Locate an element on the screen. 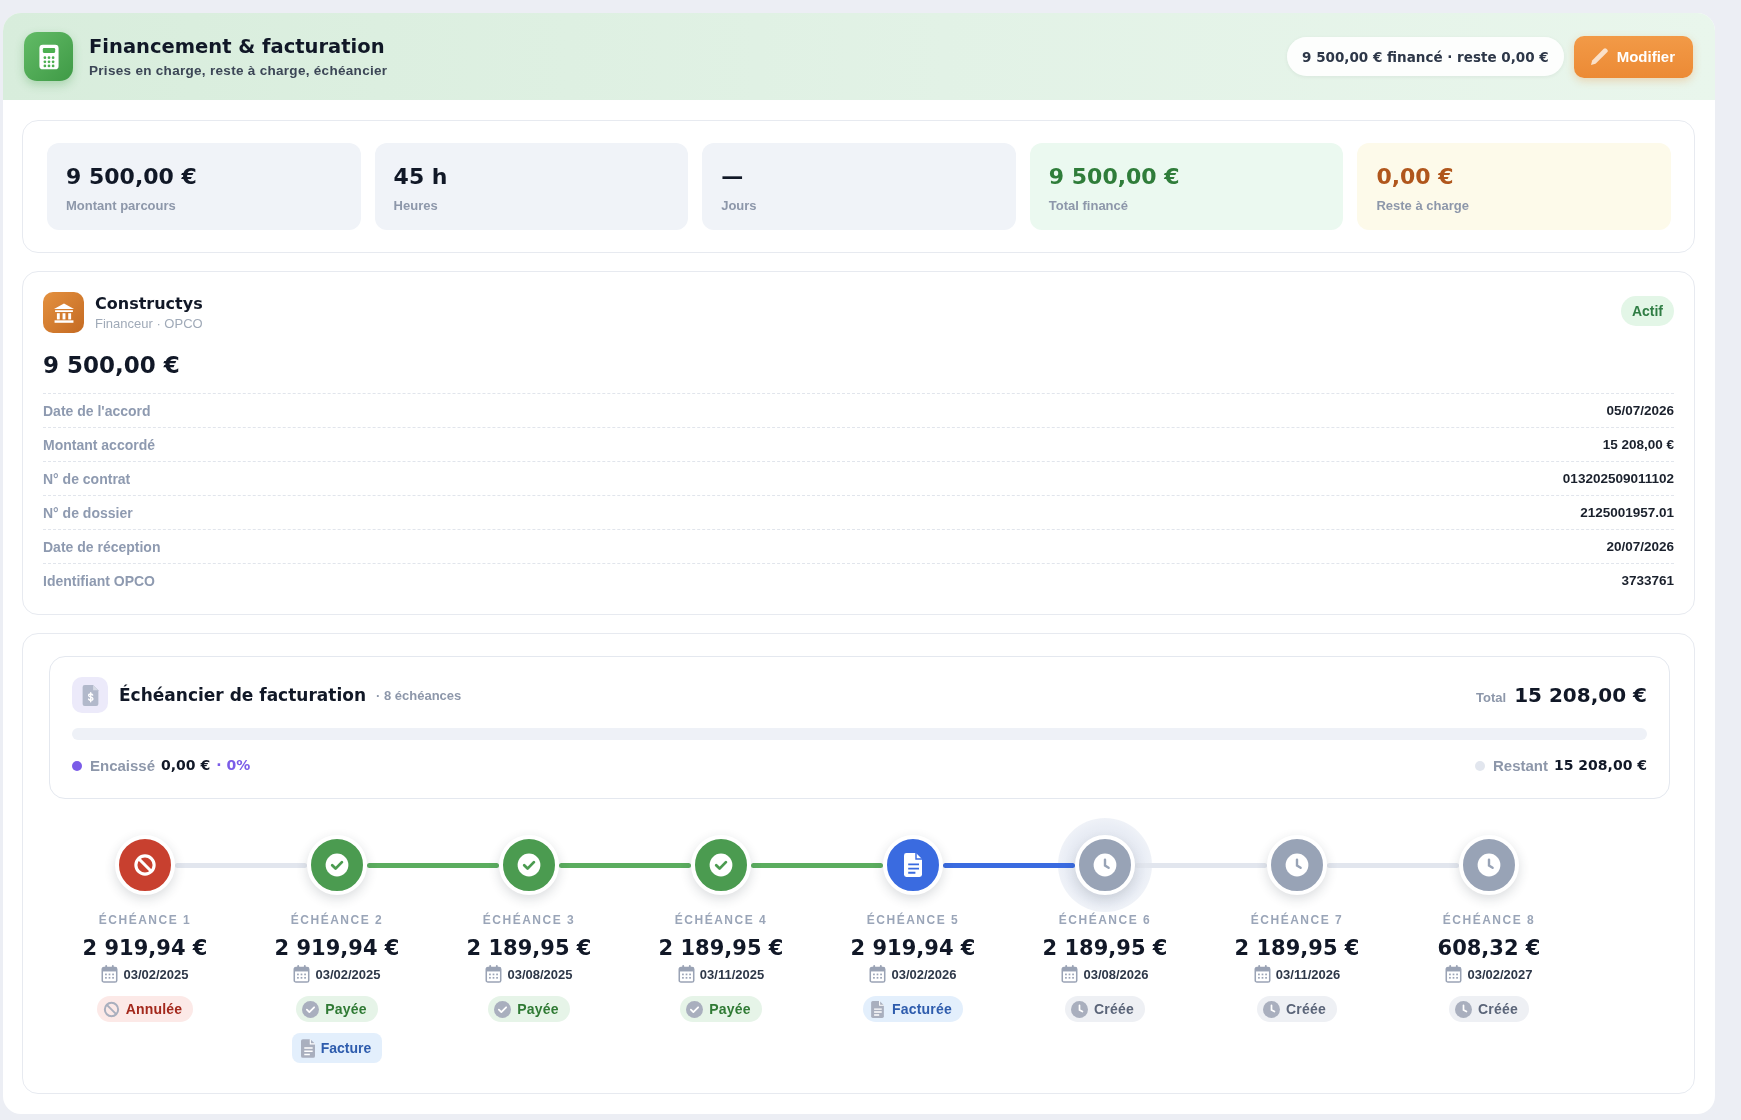 The image size is (1741, 1120). stat-label: Montant parcours is located at coordinates (121, 205).